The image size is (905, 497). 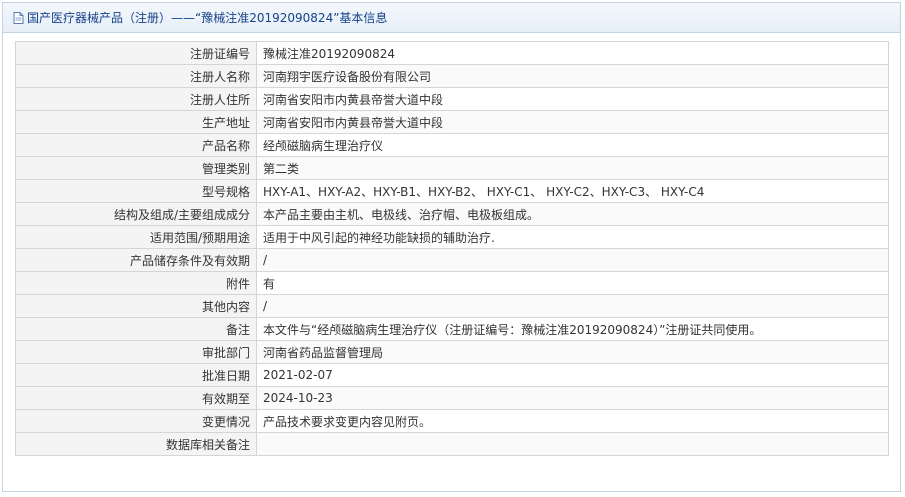 I want to click on table-row: 附件有, so click(x=452, y=283).